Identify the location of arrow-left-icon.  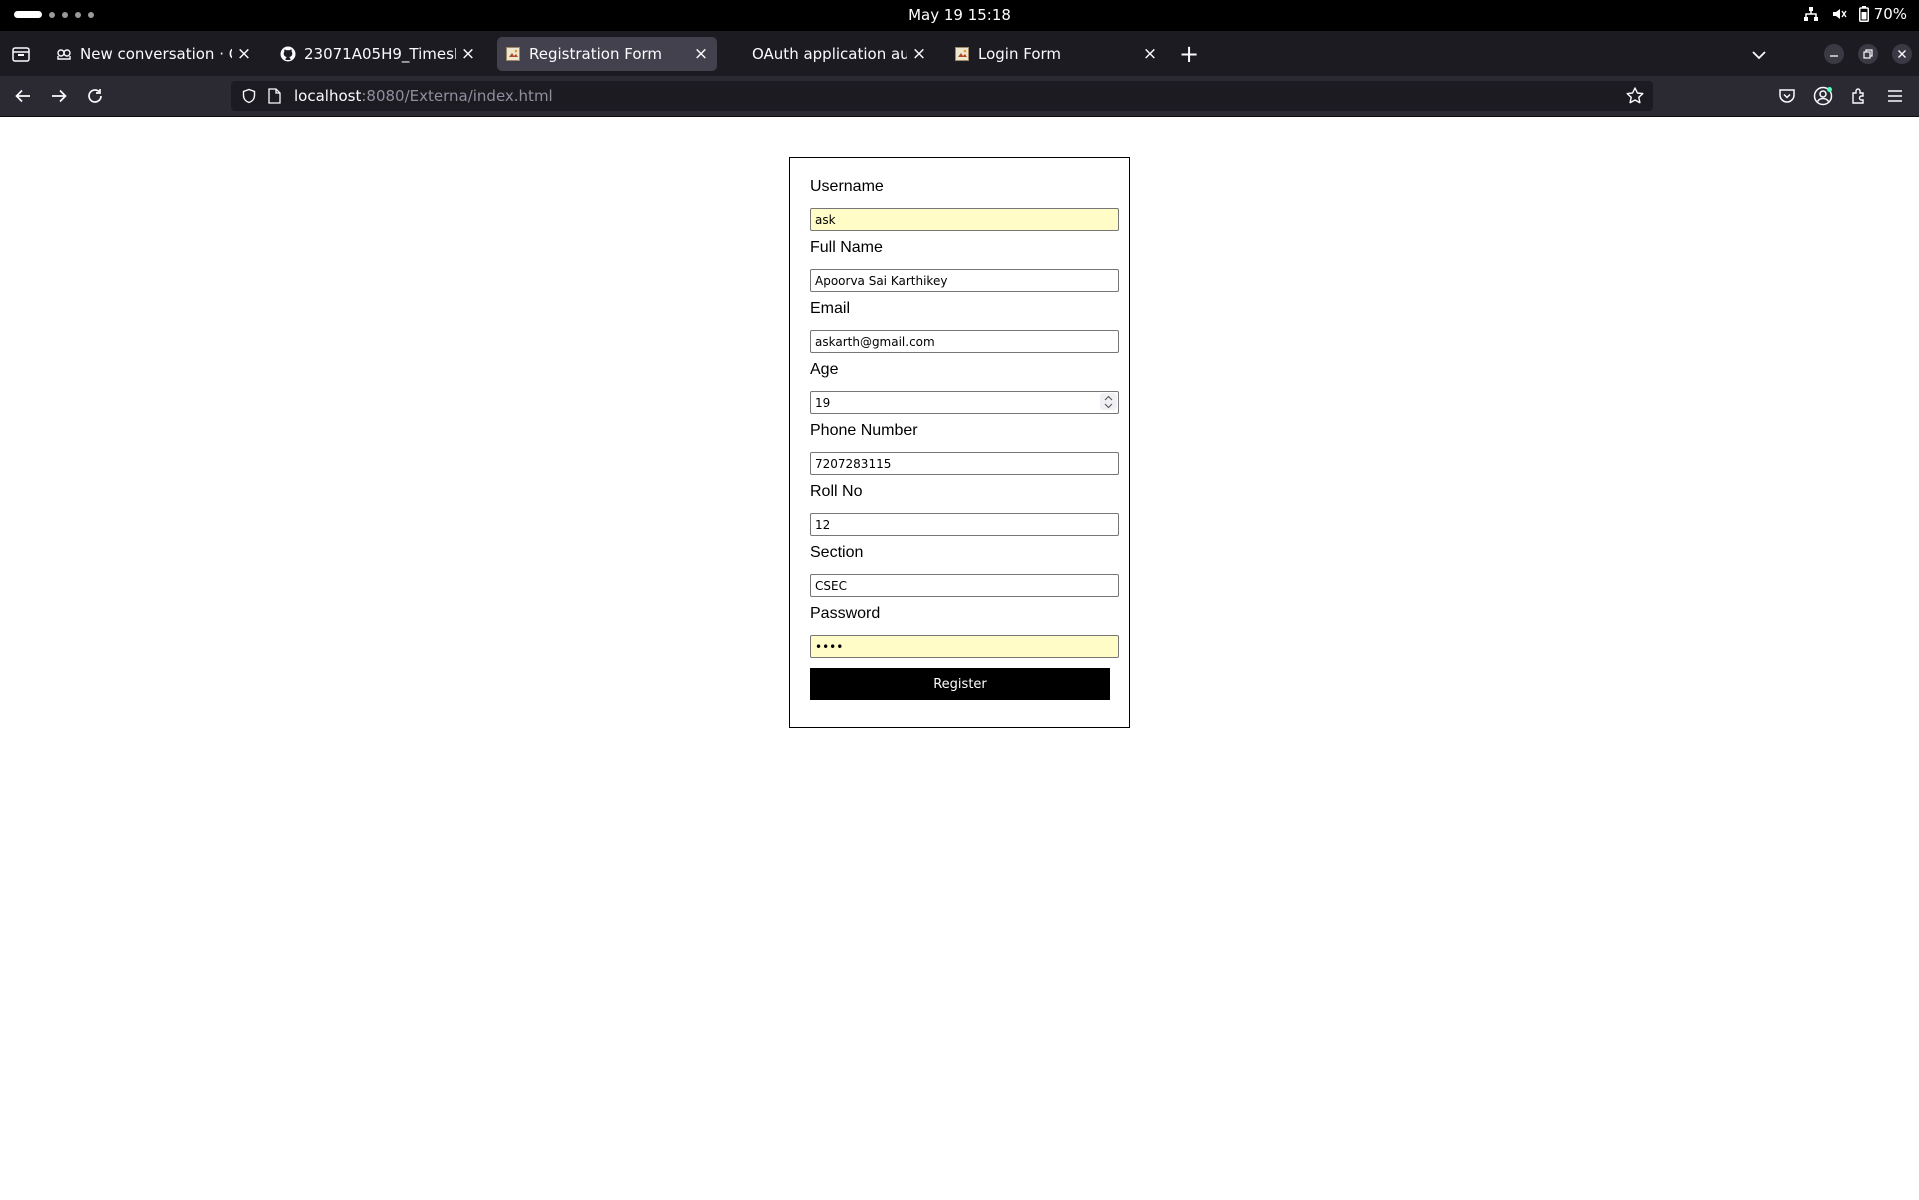
(22, 96).